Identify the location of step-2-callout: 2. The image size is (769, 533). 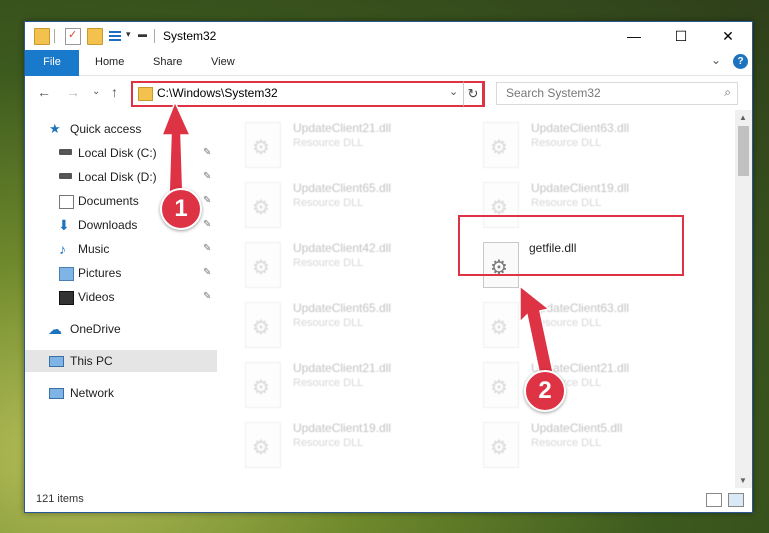
(545, 391).